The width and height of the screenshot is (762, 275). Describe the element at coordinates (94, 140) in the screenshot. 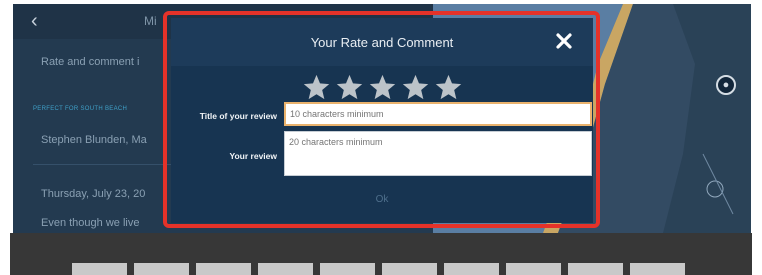

I see `background-author: Stephen Blunden, Ma` at that location.